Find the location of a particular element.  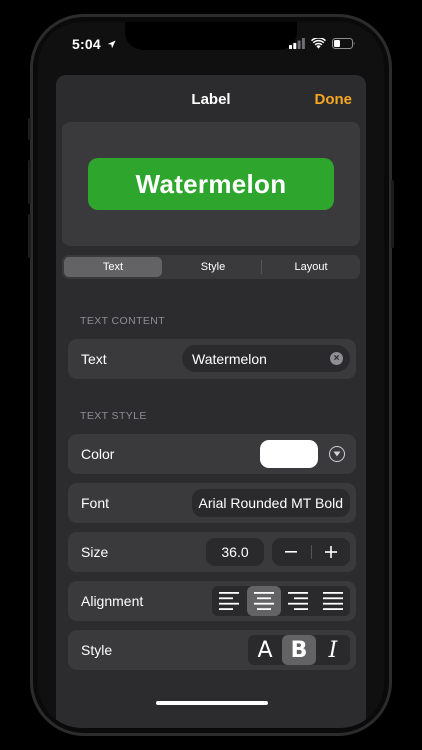

style-regular-button: A is located at coordinates (265, 650).